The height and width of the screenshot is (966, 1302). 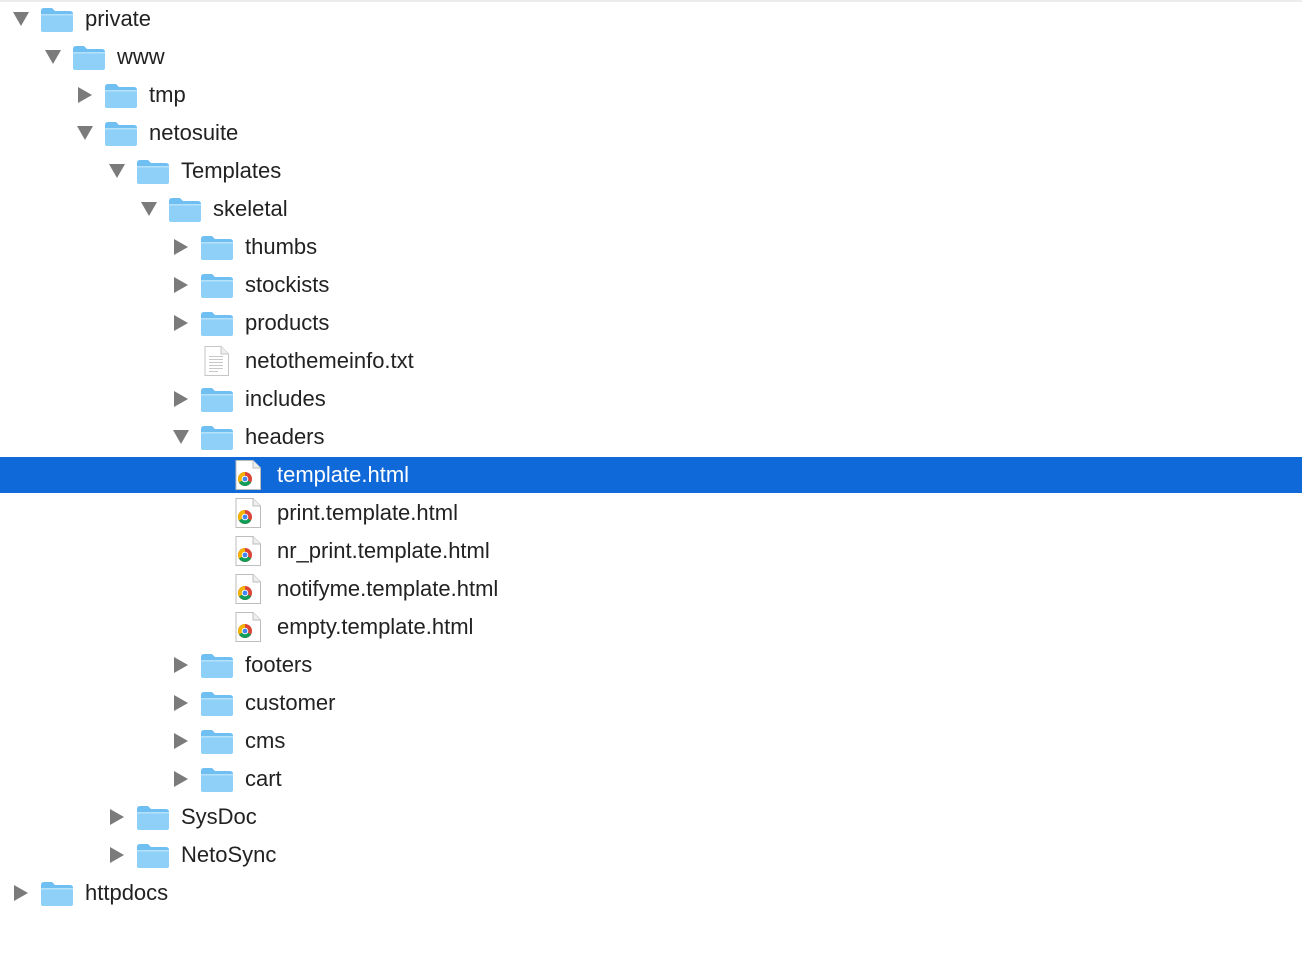 What do you see at coordinates (651, 171) in the screenshot?
I see `tree-row-templates: Templates` at bounding box center [651, 171].